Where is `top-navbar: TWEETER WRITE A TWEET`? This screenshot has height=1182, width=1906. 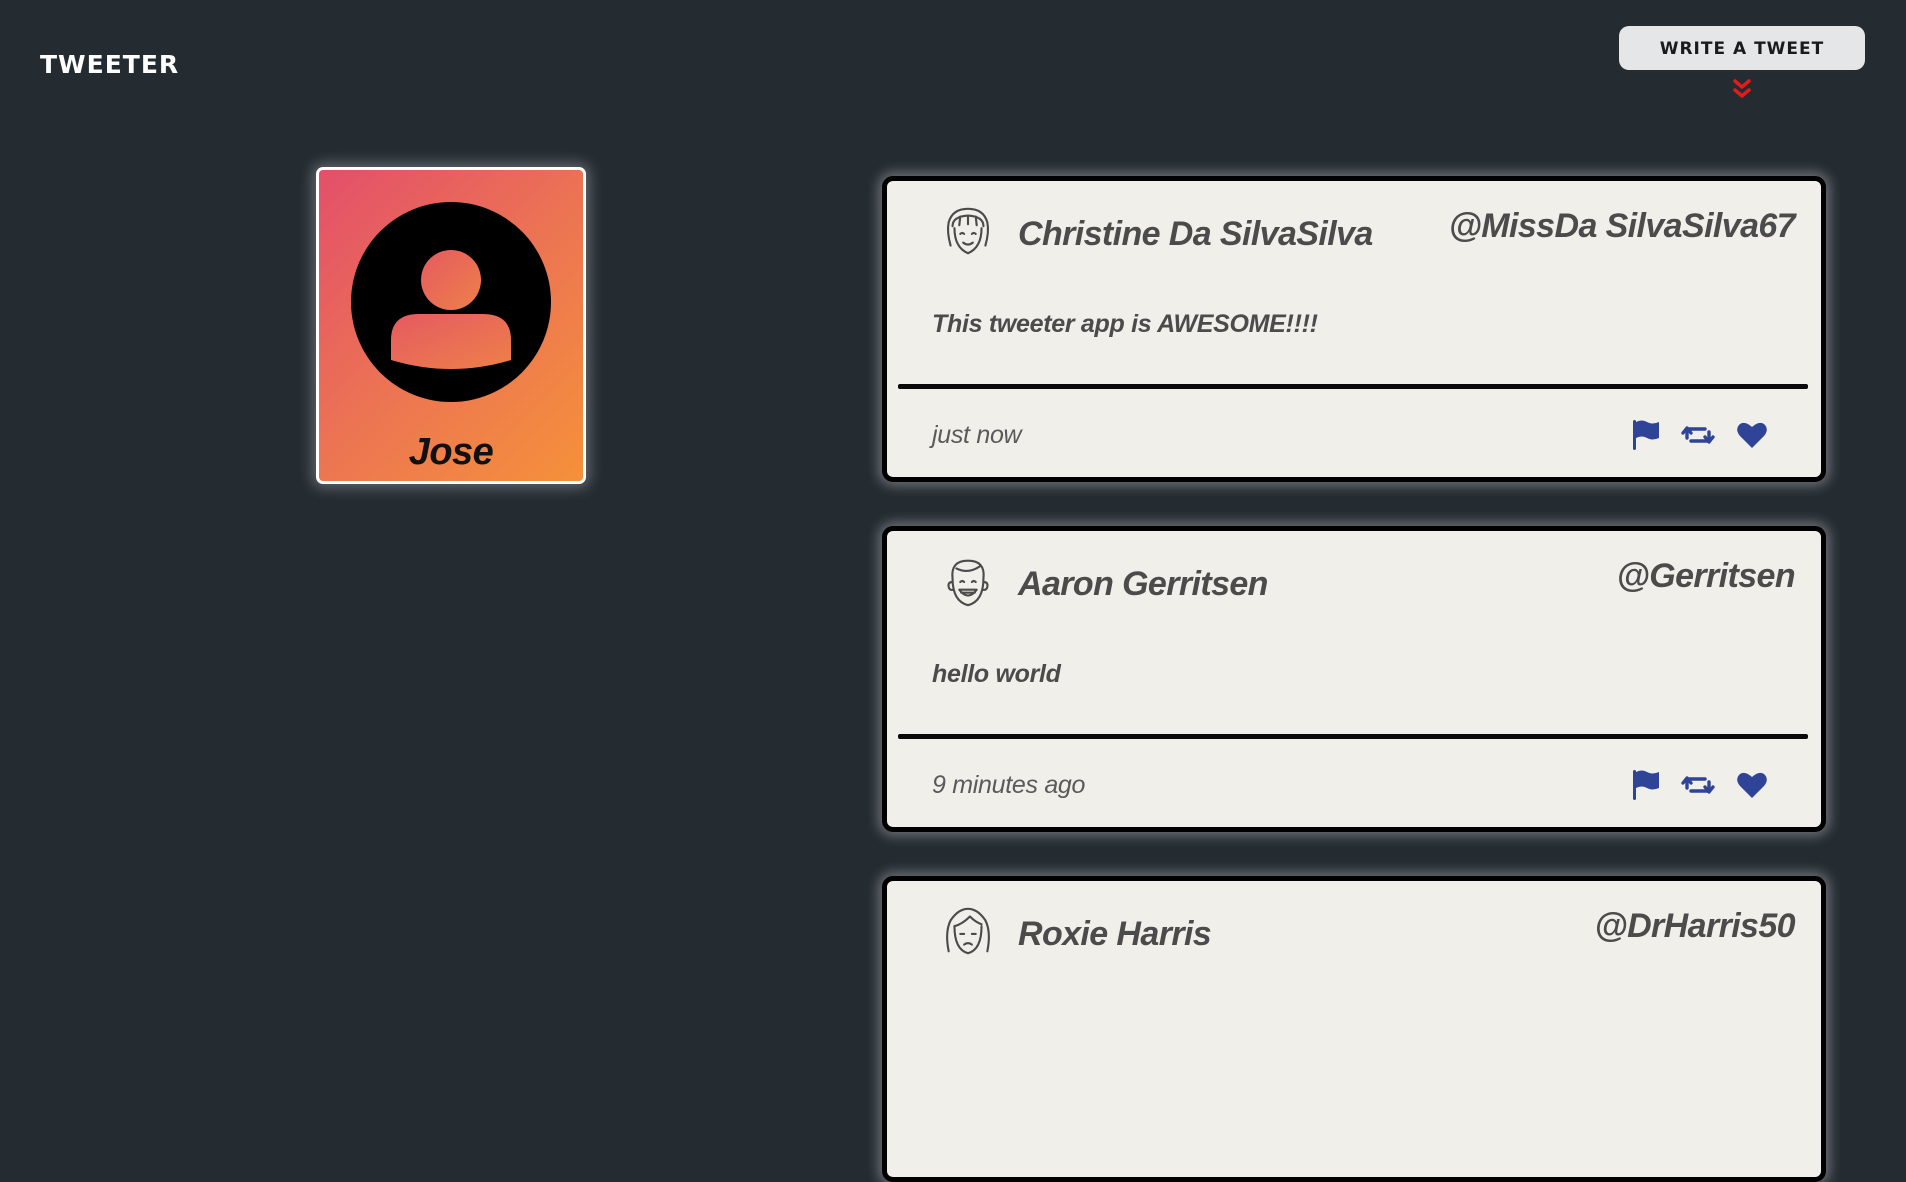
top-navbar: TWEETER WRITE A TWEET is located at coordinates (953, 65).